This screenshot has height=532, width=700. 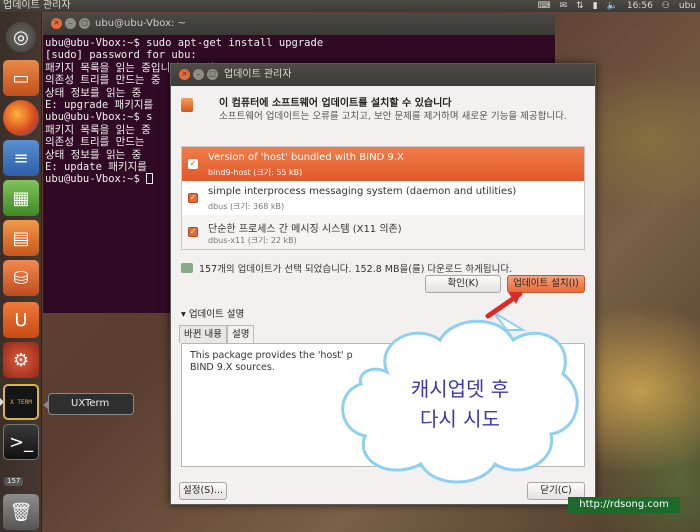 What do you see at coordinates (666, 6) in the screenshot?
I see `user-icon: ⚇` at bounding box center [666, 6].